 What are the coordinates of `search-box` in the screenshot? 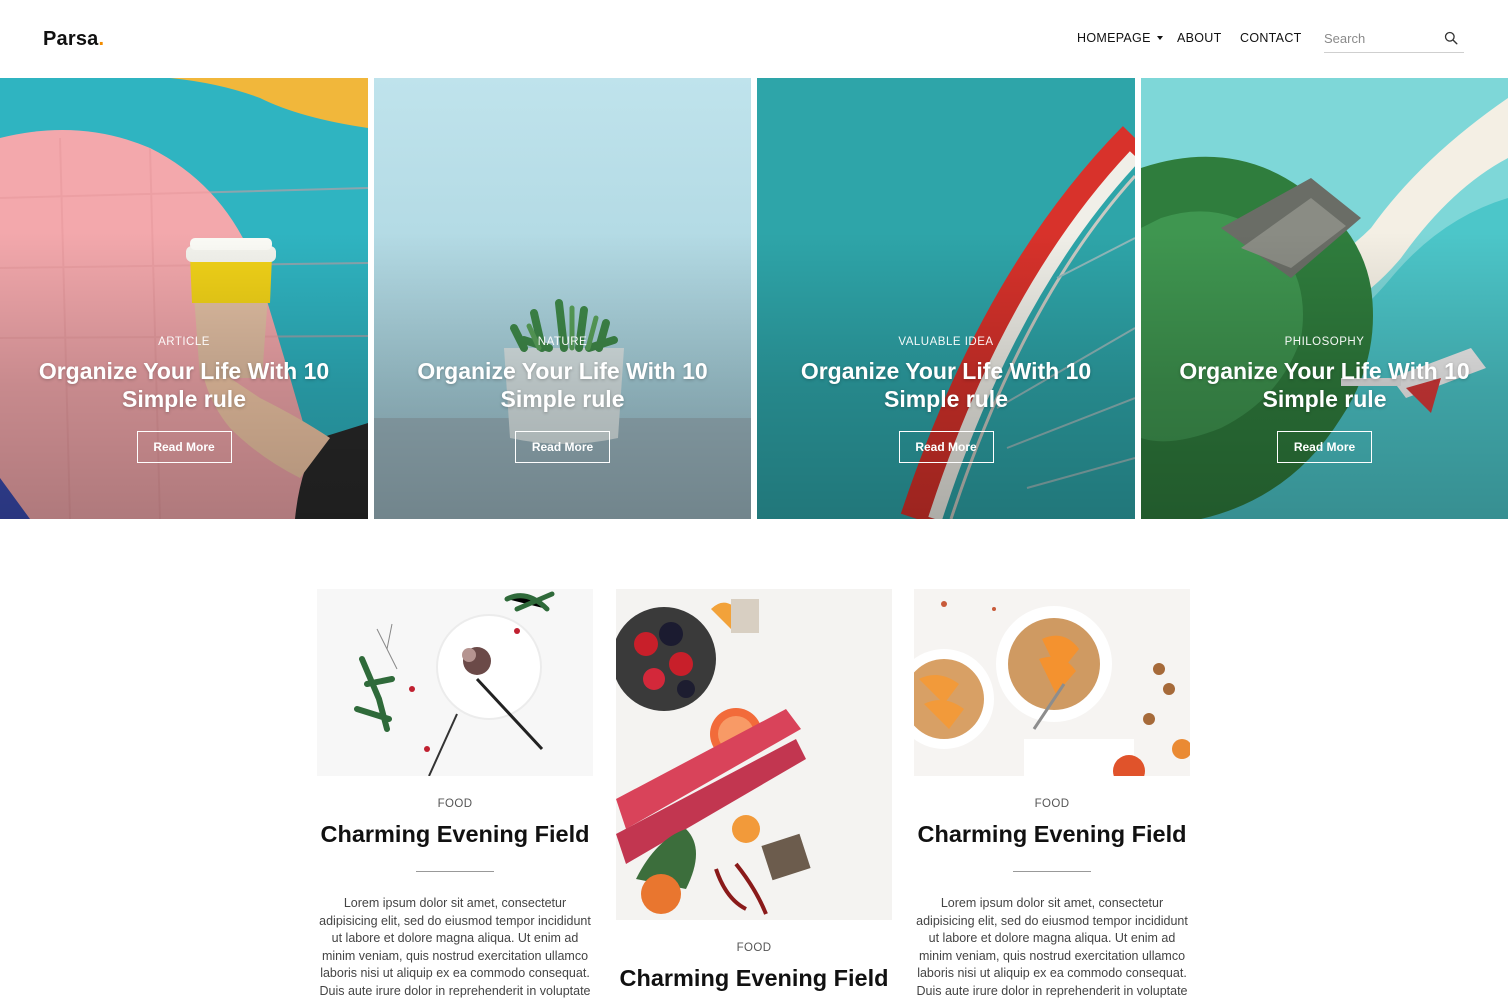 It's located at (1394, 39).